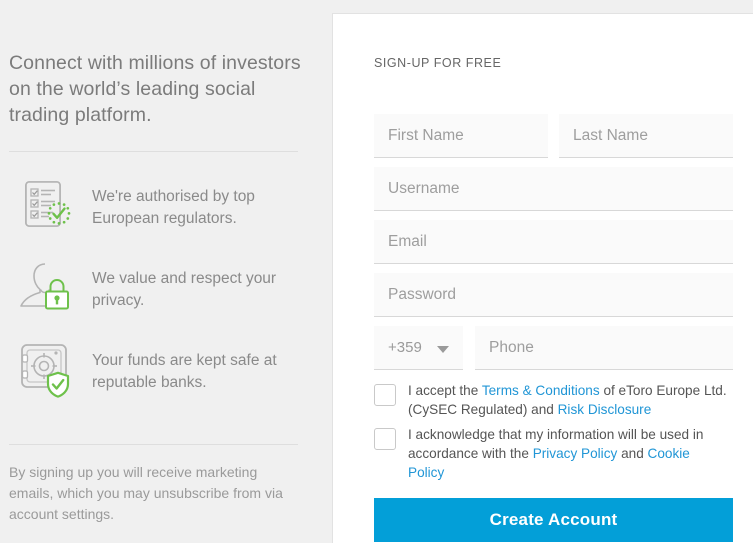 The image size is (753, 543). I want to click on email-row, so click(553, 242).